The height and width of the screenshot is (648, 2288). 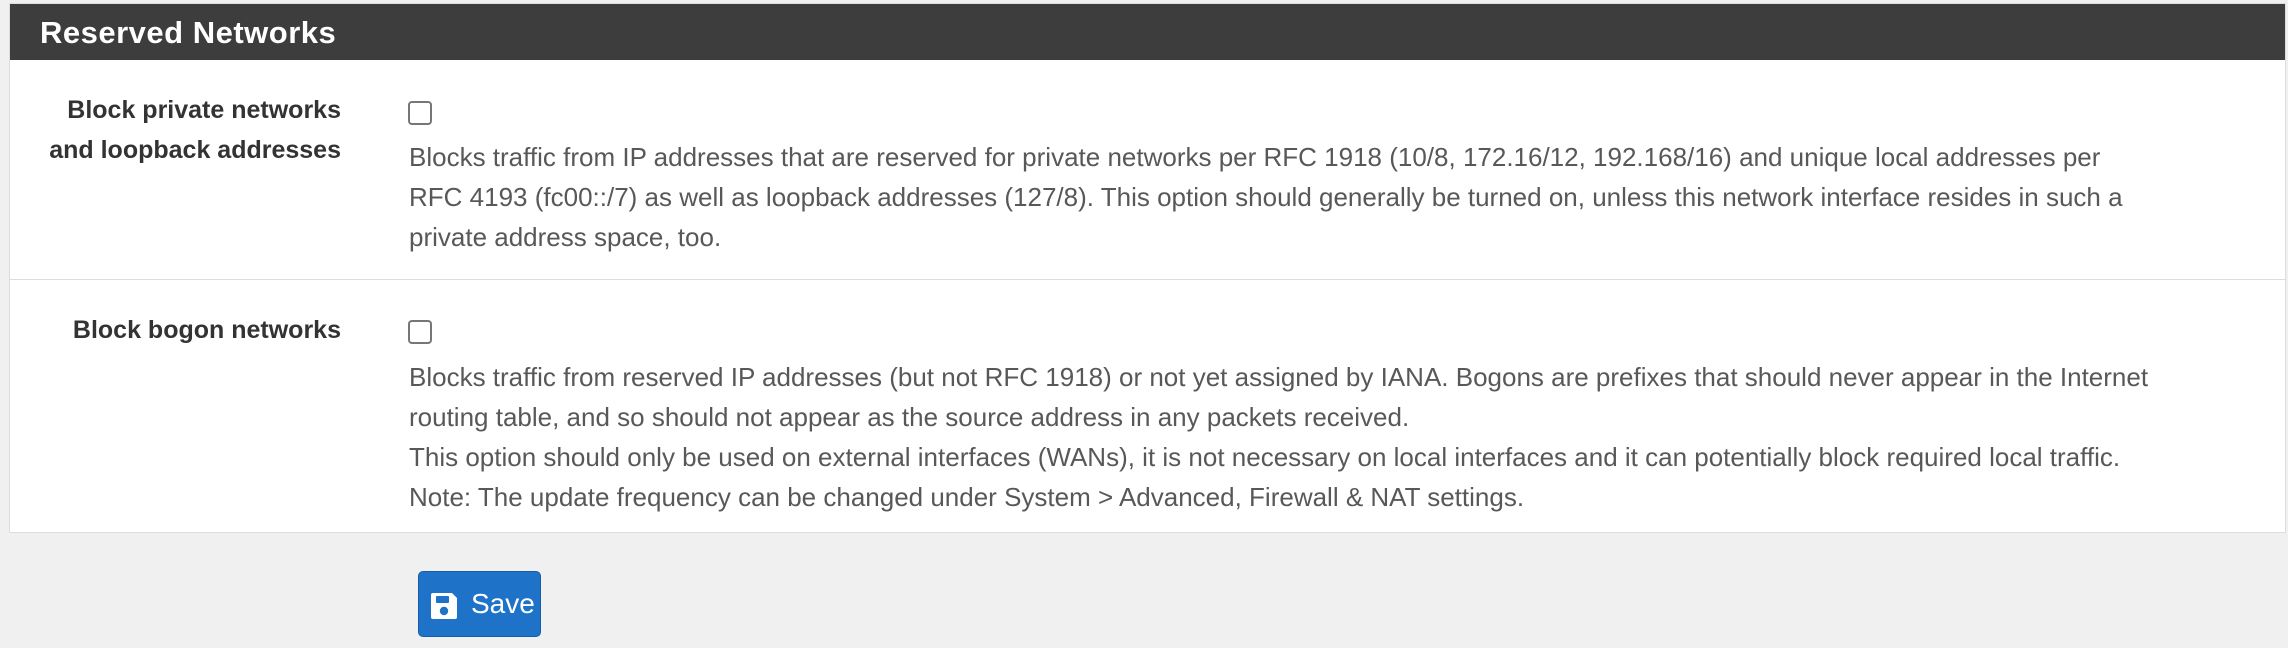 I want to click on block-private-networks-label-line2: and loopback addresses, so click(x=195, y=150).